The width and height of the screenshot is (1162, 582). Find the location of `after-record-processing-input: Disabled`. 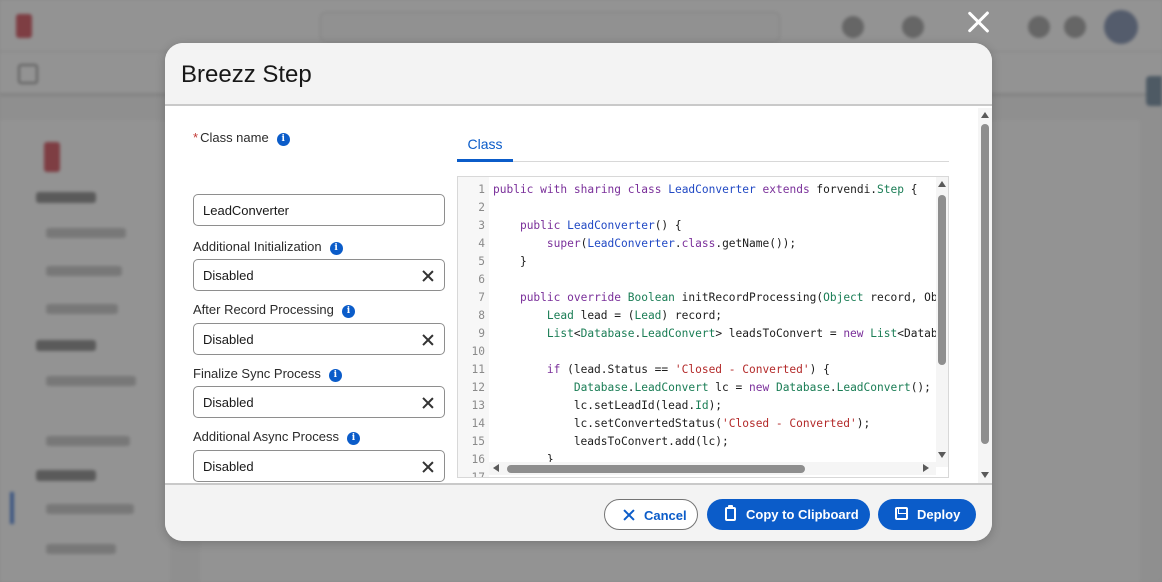

after-record-processing-input: Disabled is located at coordinates (319, 339).